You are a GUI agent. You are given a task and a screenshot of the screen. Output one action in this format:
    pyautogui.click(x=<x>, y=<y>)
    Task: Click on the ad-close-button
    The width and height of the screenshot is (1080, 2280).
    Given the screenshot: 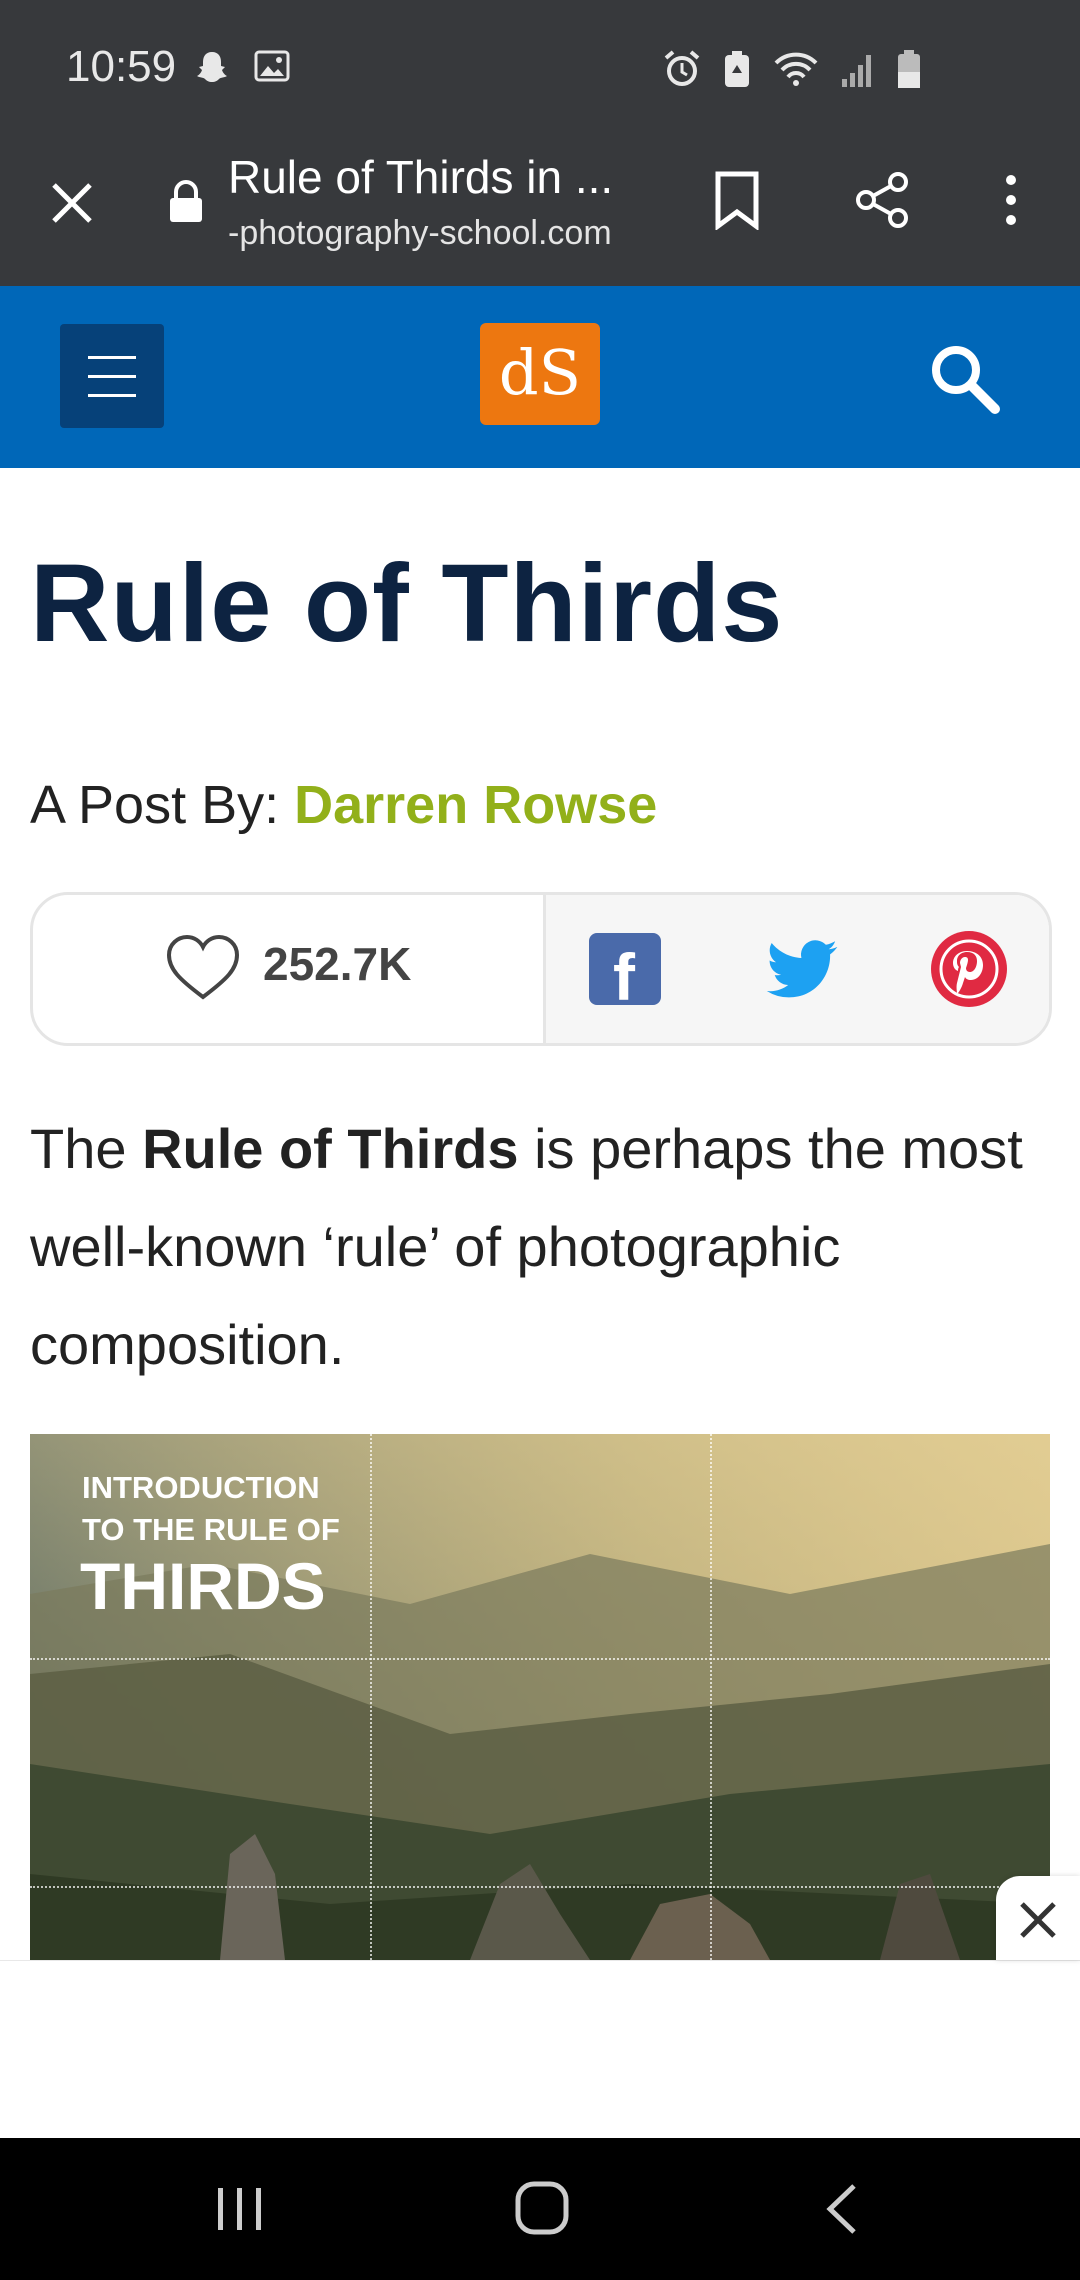 What is the action you would take?
    pyautogui.click(x=1038, y=1918)
    